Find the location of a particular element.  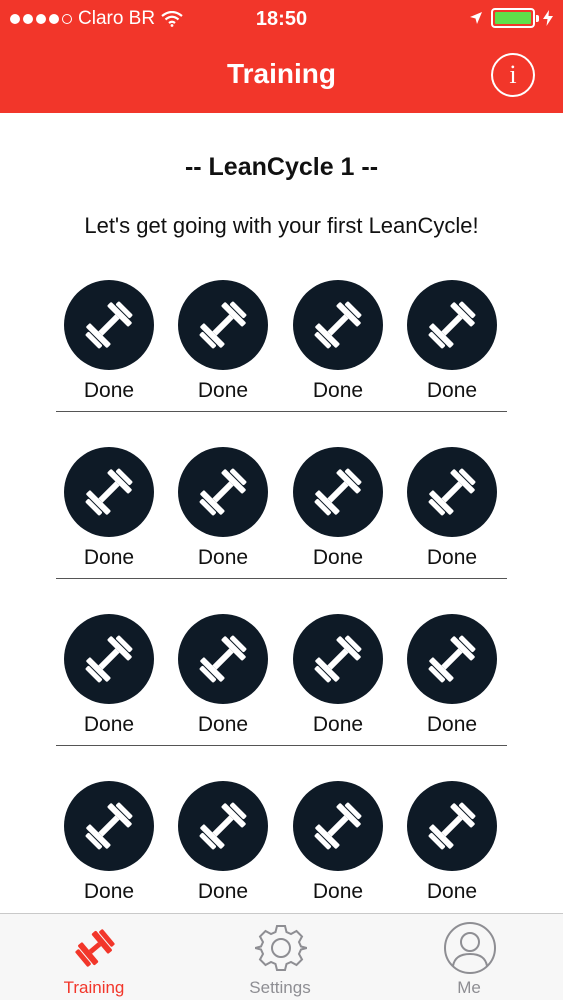

navigation-bar: Training i is located at coordinates (281, 75).